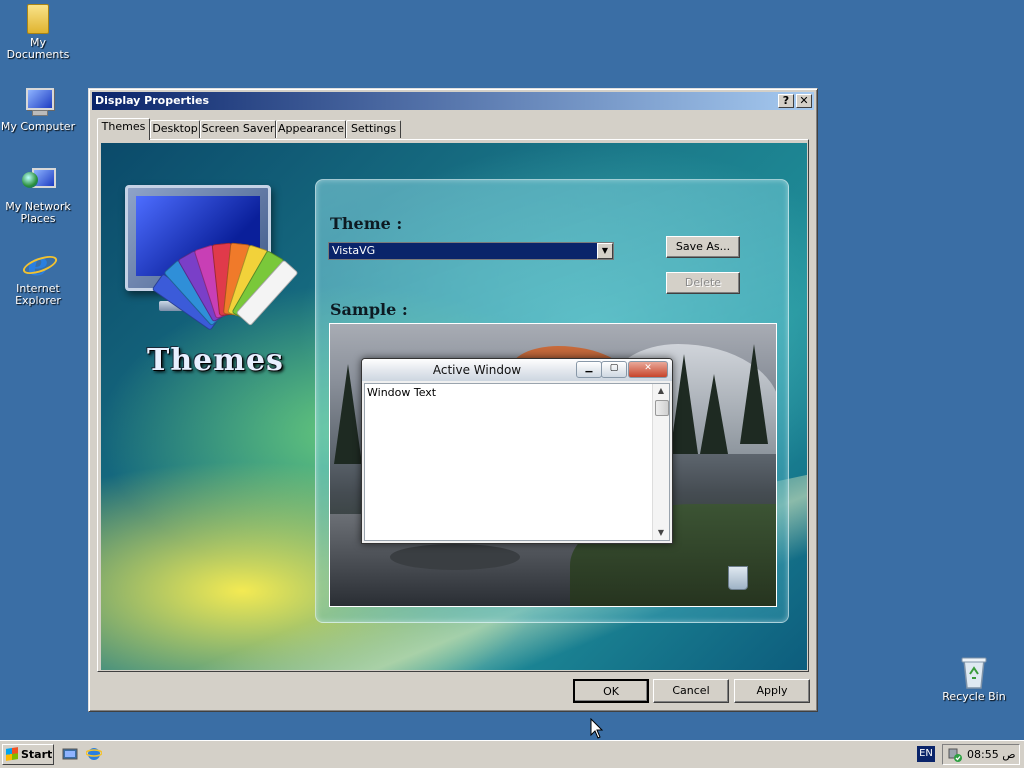 This screenshot has width=1024, height=768. What do you see at coordinates (38, 19) in the screenshot?
I see `folder-icon` at bounding box center [38, 19].